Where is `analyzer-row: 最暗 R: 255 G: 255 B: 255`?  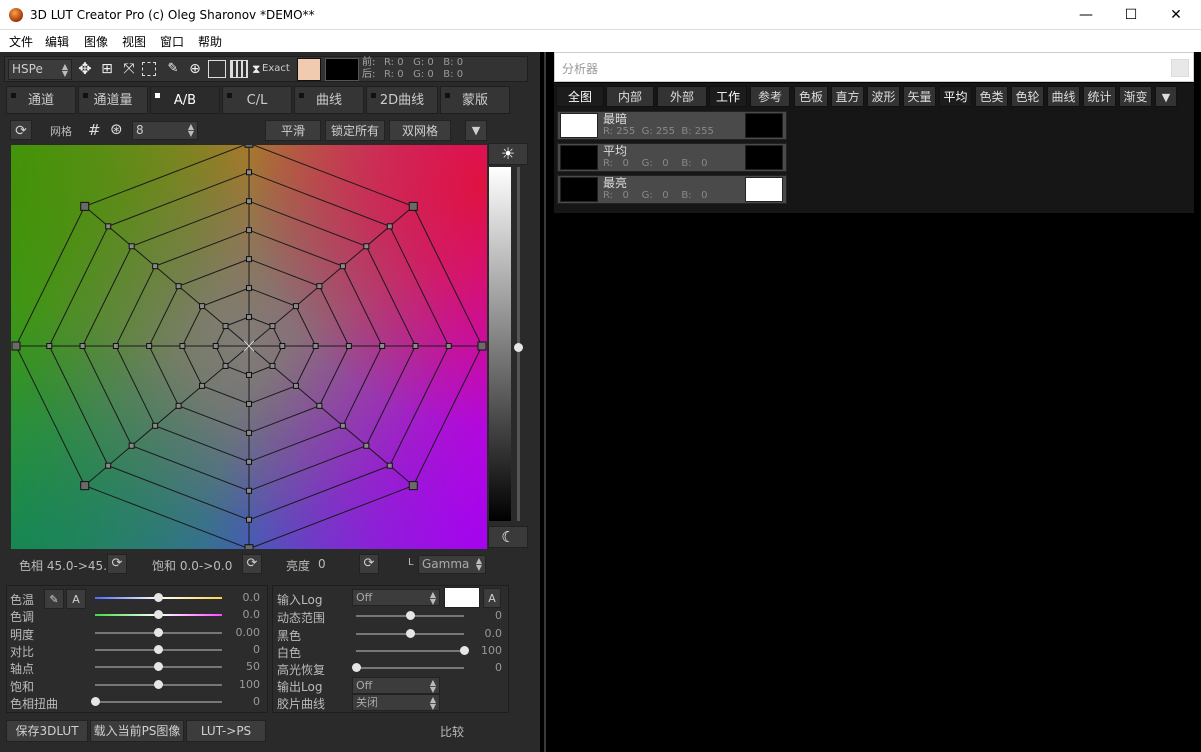
analyzer-row: 最暗 R: 255 G: 255 B: 255 is located at coordinates (672, 125).